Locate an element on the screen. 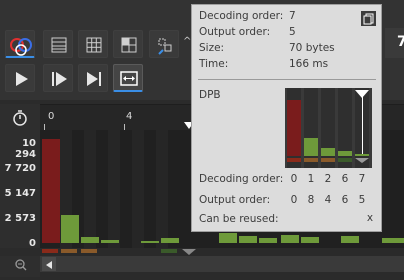 The width and height of the screenshot is (404, 280). decoding-order-value: 7 is located at coordinates (292, 16).